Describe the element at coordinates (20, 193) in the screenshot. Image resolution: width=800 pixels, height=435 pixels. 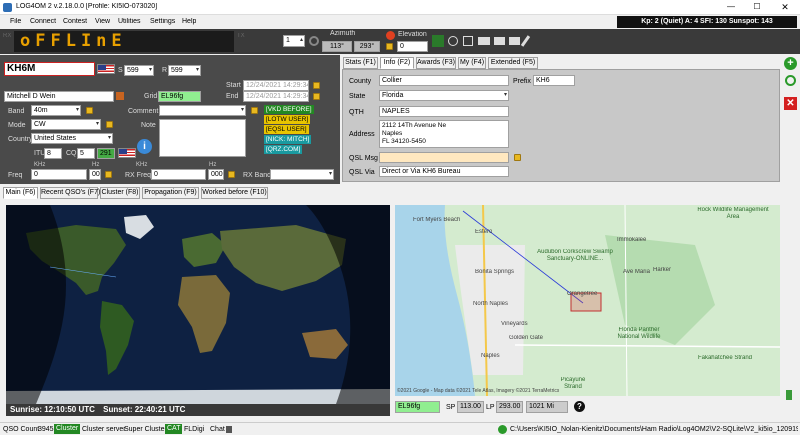
I see `tab-main: Main (F6)` at that location.